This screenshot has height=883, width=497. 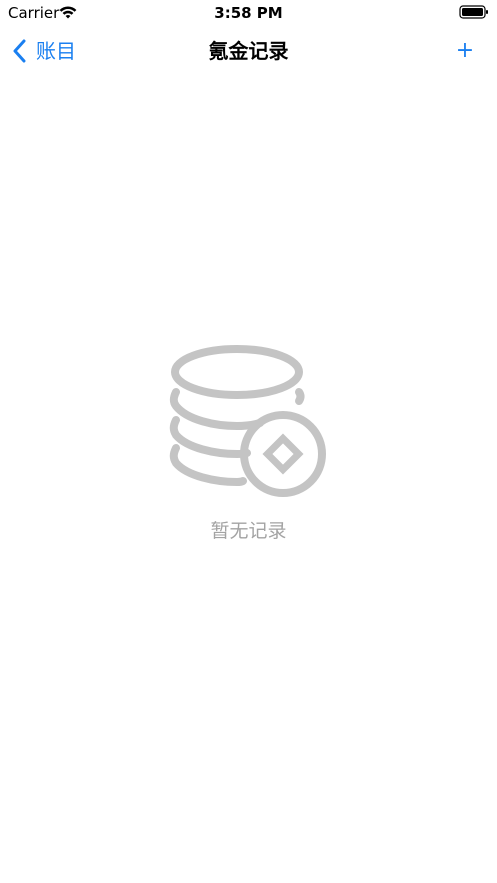 I want to click on empty-state-message: 暂无记录, so click(x=248, y=531).